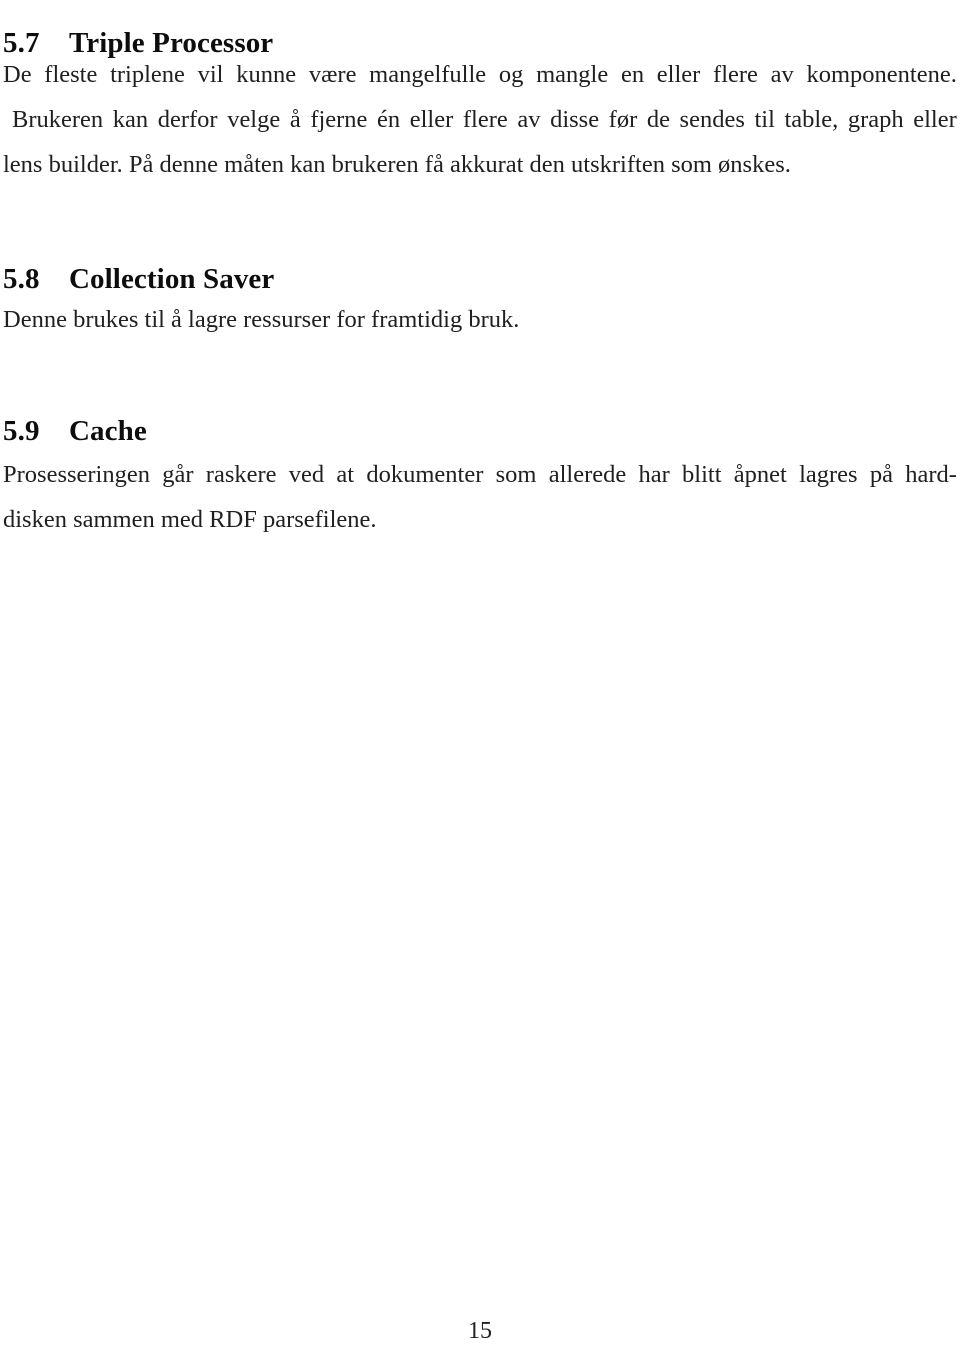 Image resolution: width=960 pixels, height=1352 pixels. What do you see at coordinates (480, 1331) in the screenshot?
I see `page-number: 15` at bounding box center [480, 1331].